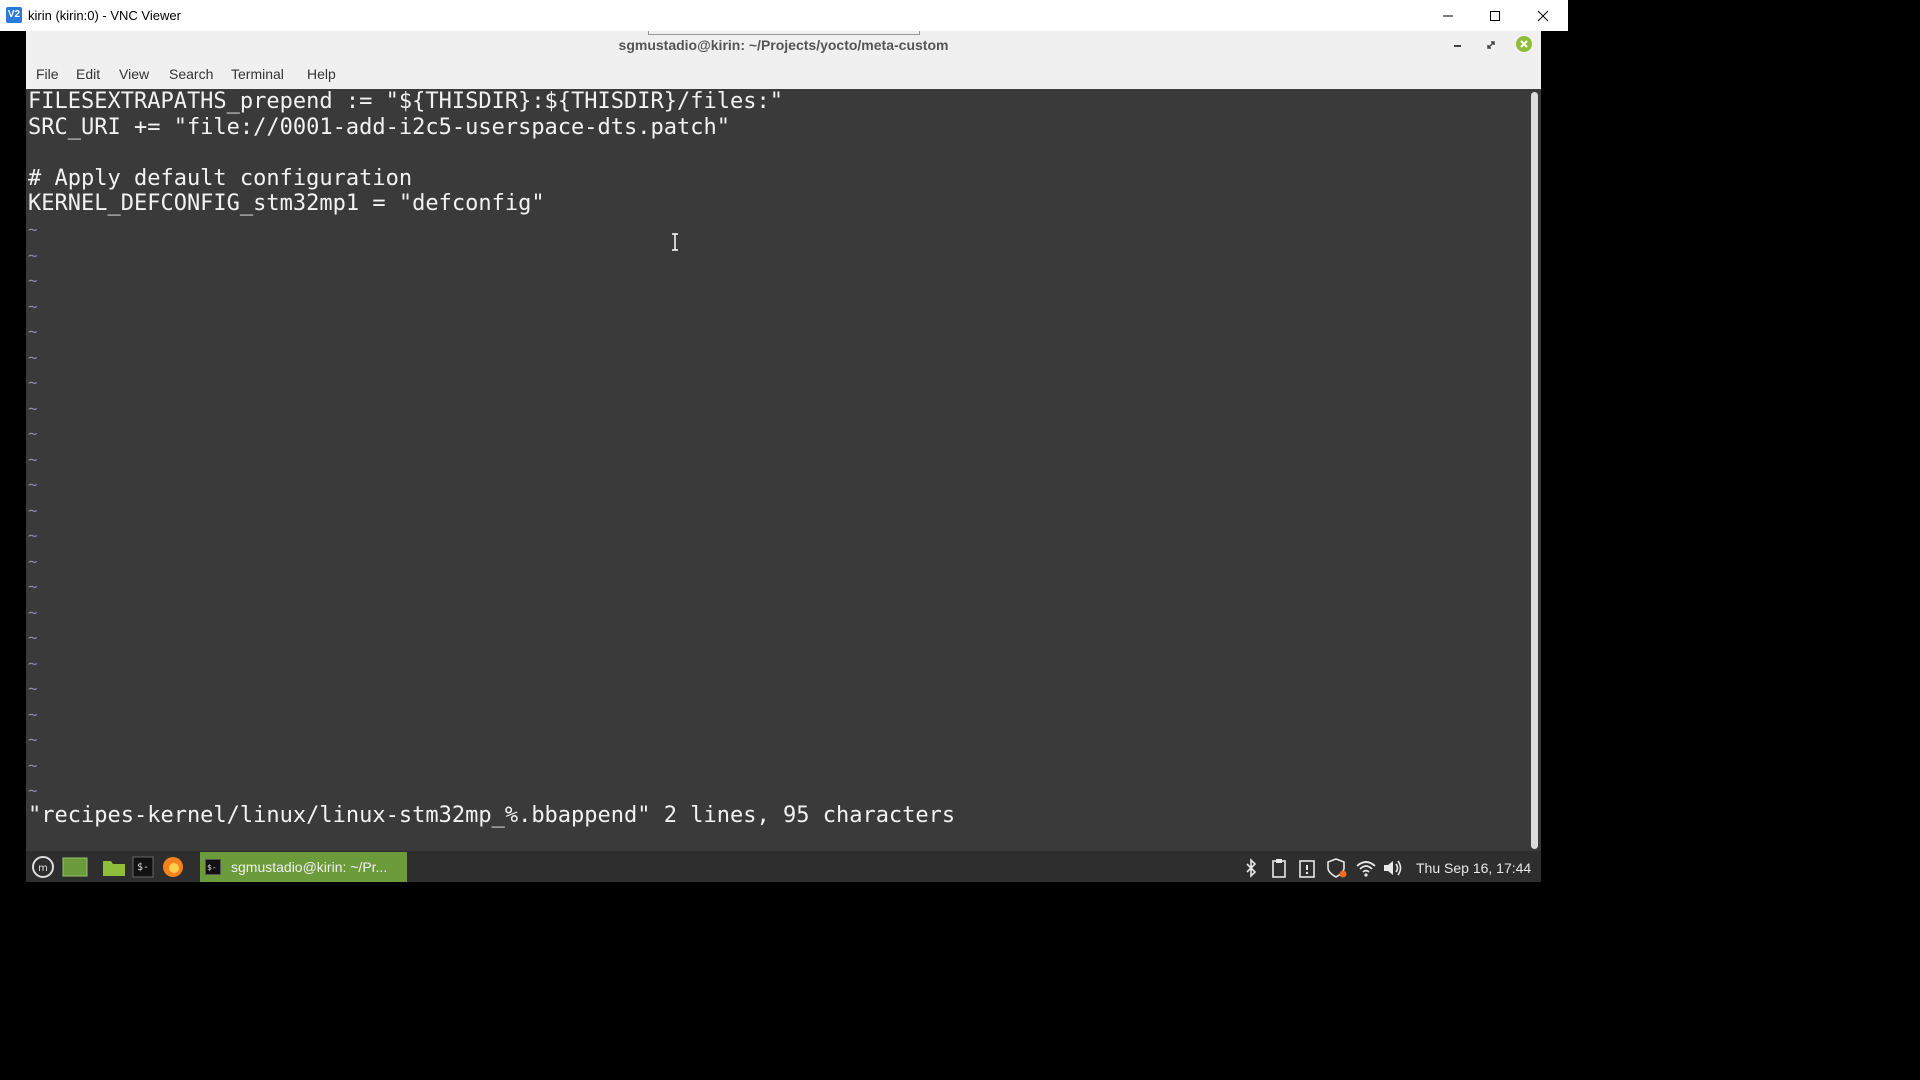 The height and width of the screenshot is (1080, 1920). What do you see at coordinates (47, 74) in the screenshot?
I see `menu-file: File` at bounding box center [47, 74].